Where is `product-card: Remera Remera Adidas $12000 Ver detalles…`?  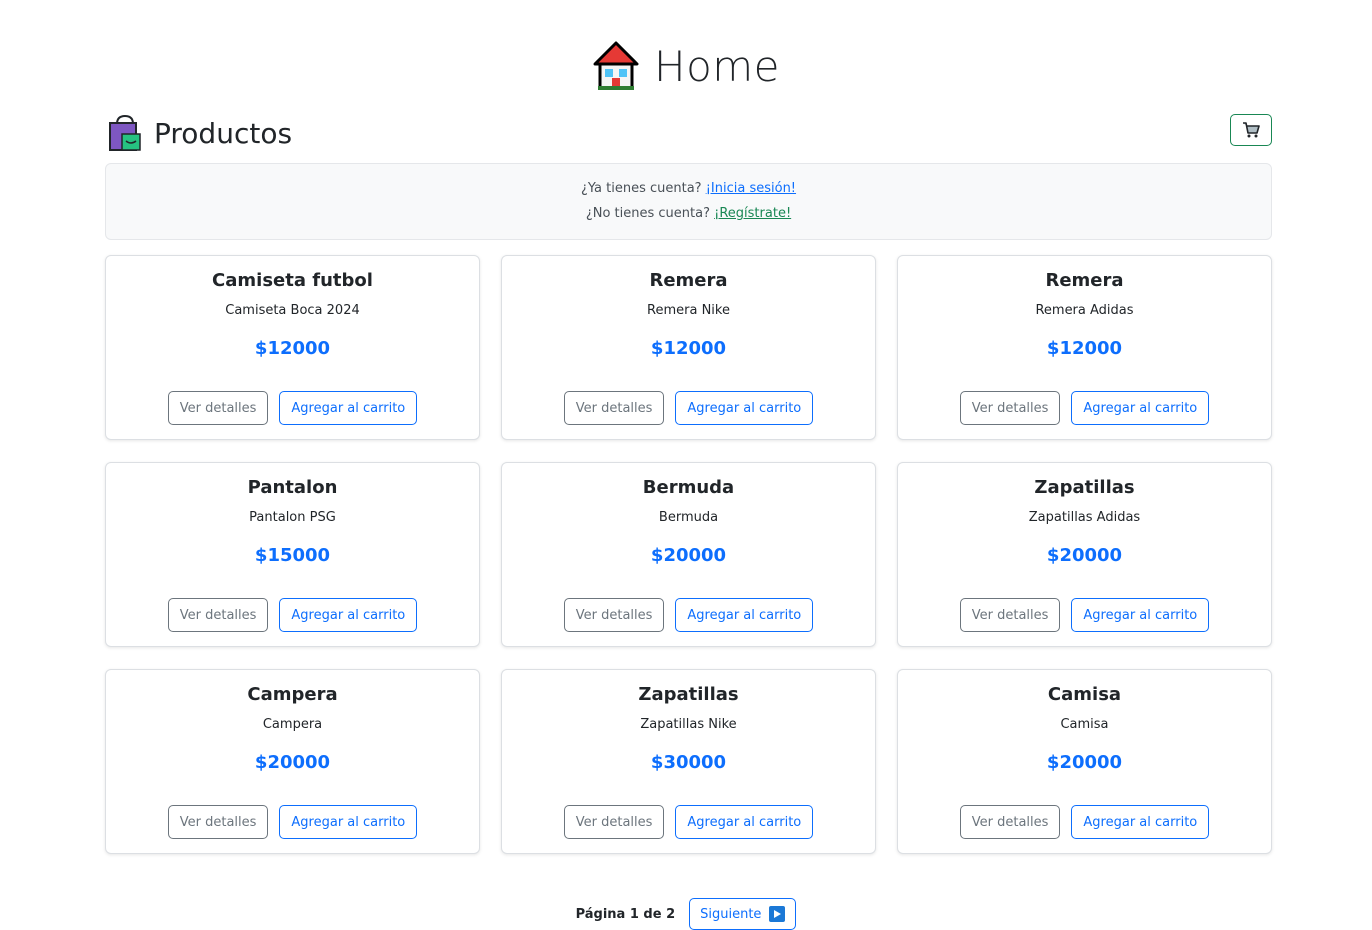 product-card: Remera Remera Adidas $12000 Ver detalles… is located at coordinates (1084, 347).